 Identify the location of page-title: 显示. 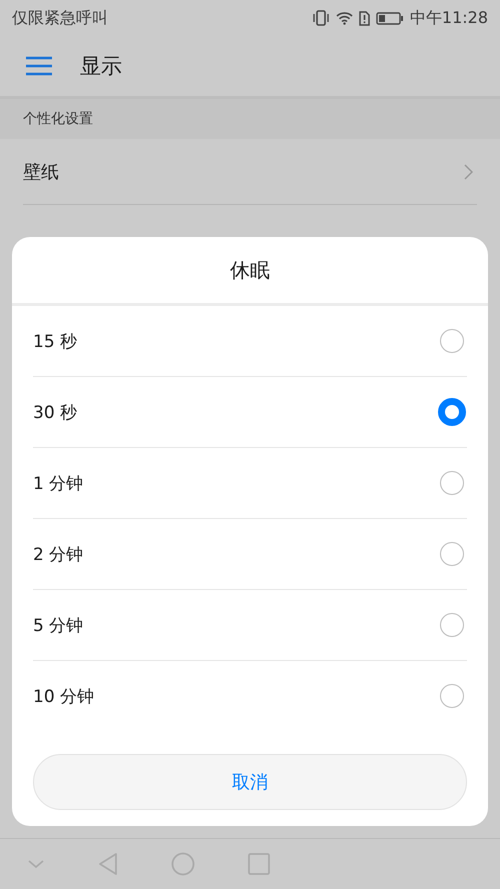
(101, 66).